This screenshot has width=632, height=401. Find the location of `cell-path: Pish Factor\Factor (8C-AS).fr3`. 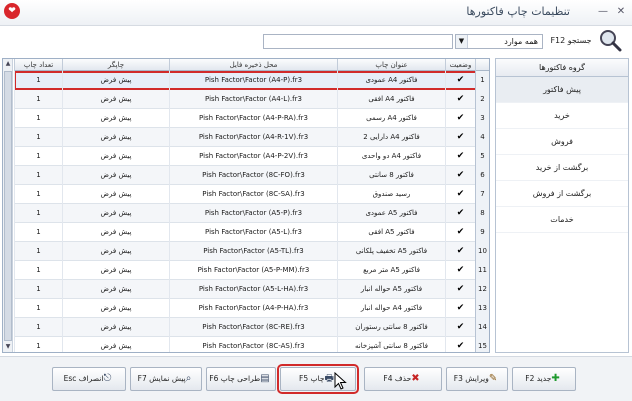

cell-path: Pish Factor\Factor (8C-AS).fr3 is located at coordinates (253, 344).